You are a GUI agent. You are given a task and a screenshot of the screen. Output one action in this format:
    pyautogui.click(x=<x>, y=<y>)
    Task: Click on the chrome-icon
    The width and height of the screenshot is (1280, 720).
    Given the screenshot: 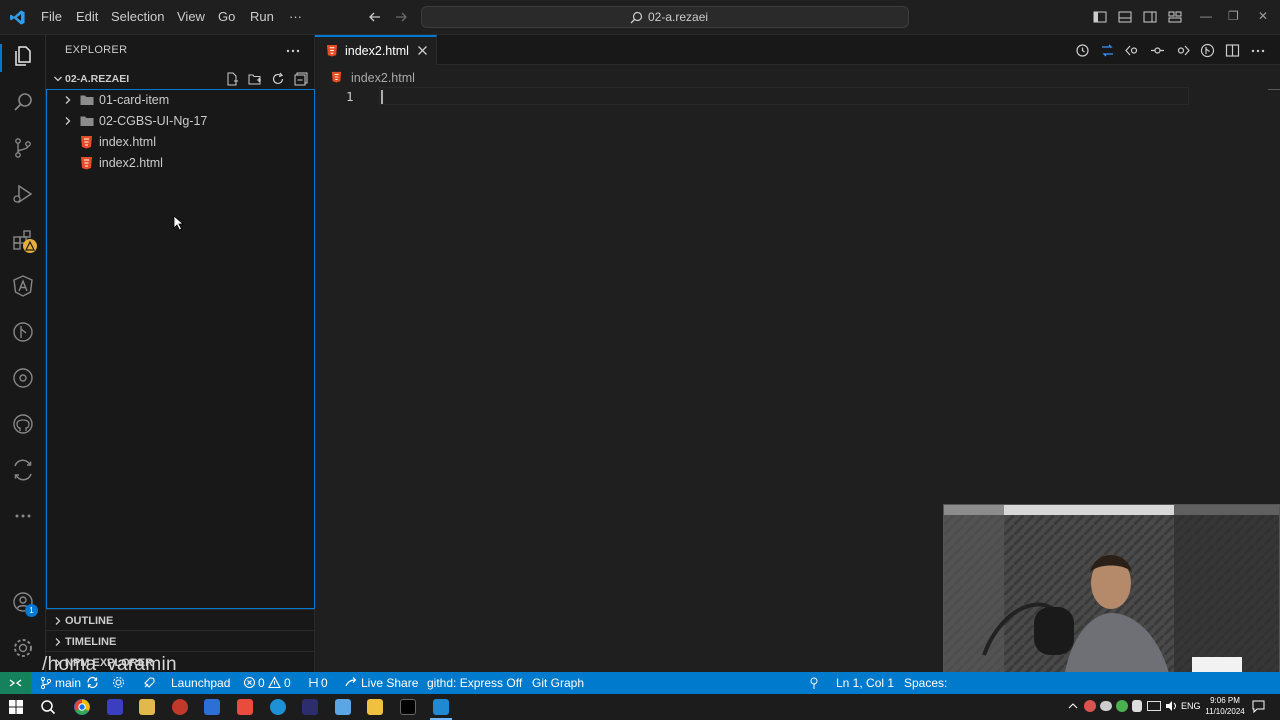 What is the action you would take?
    pyautogui.click(x=82, y=707)
    